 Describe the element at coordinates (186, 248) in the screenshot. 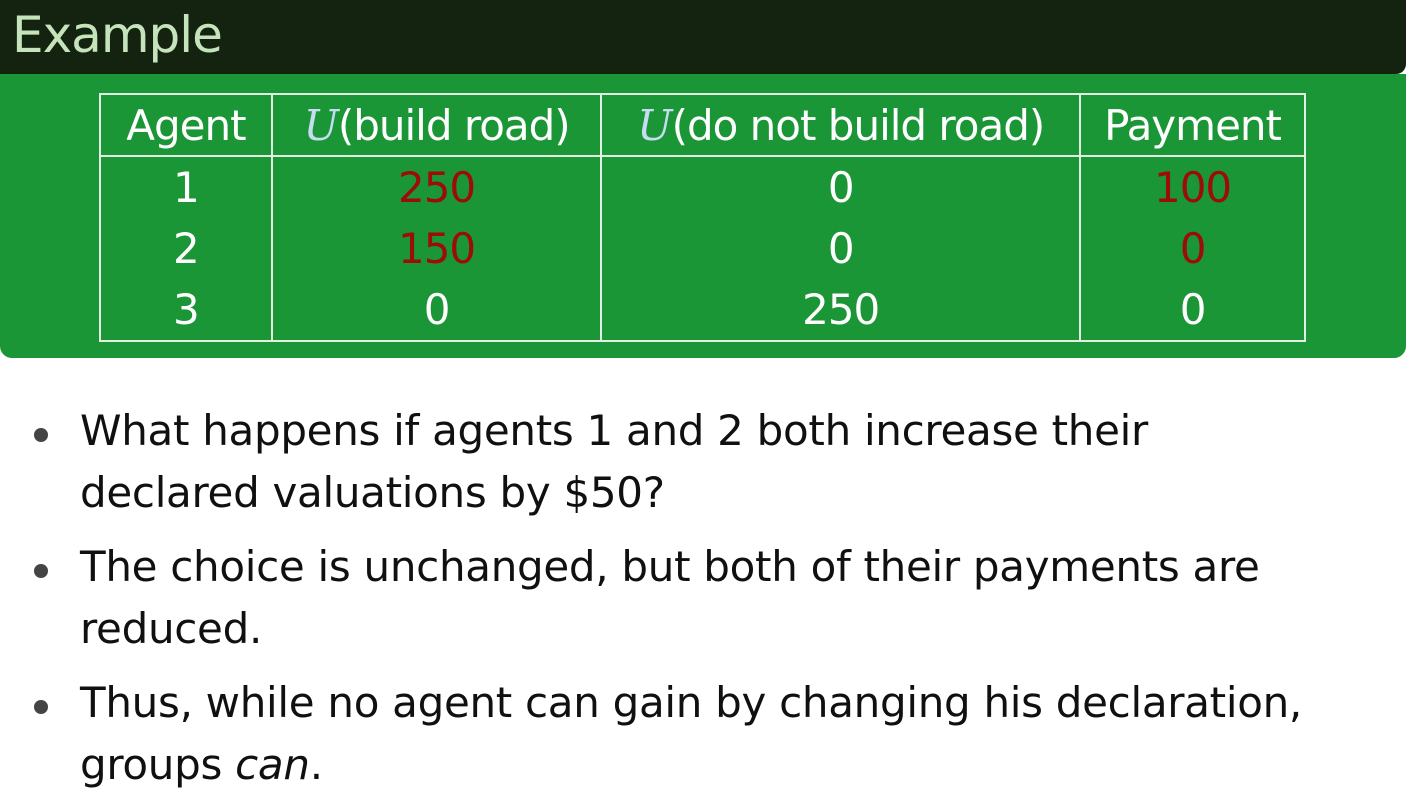

I see `cell-agent: 2` at that location.